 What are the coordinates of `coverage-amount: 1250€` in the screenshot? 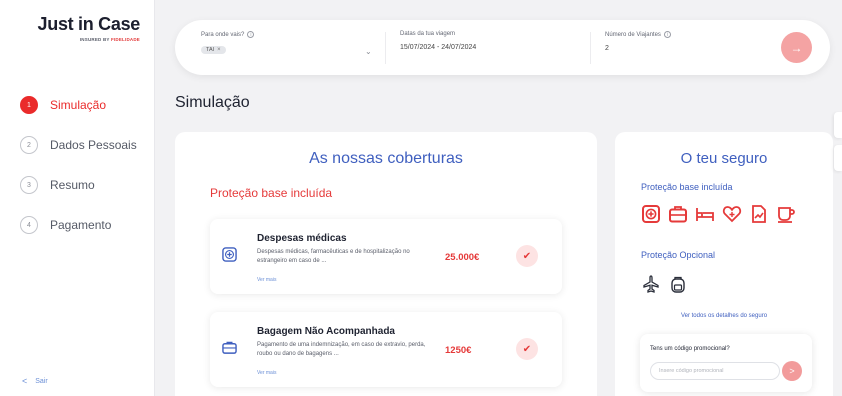 It's located at (458, 350).